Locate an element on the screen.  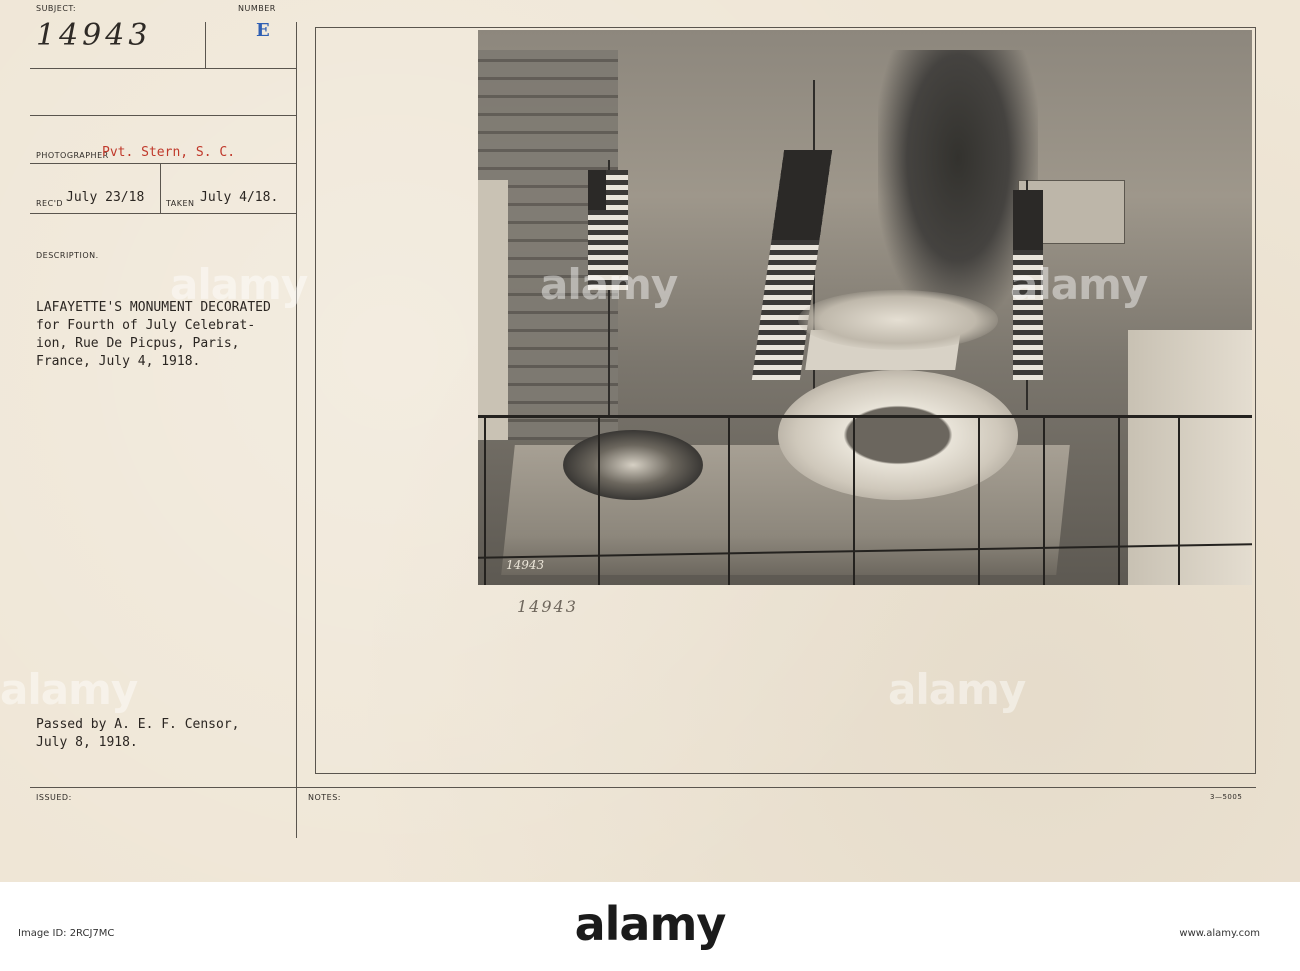
description-line: France, July 4, 1918. is located at coordinates (118, 361).